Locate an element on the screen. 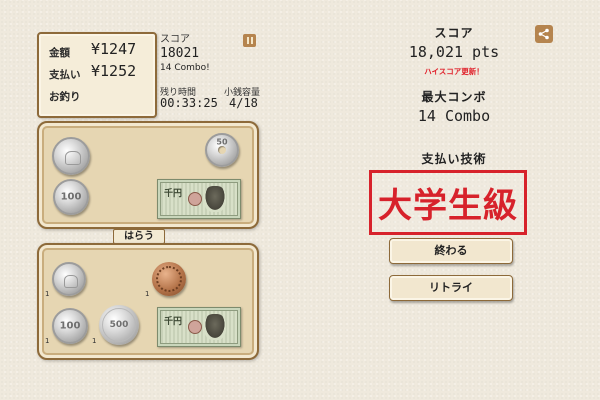 This screenshot has width=600, height=400. pay-button: はらう is located at coordinates (139, 236).